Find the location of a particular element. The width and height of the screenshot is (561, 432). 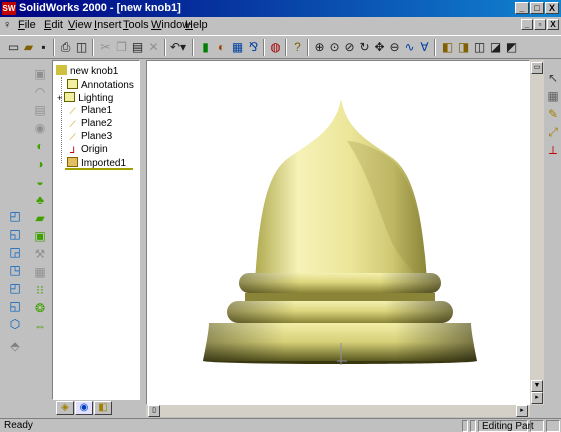

zoom-area-icon: ⊘ is located at coordinates (349, 47).